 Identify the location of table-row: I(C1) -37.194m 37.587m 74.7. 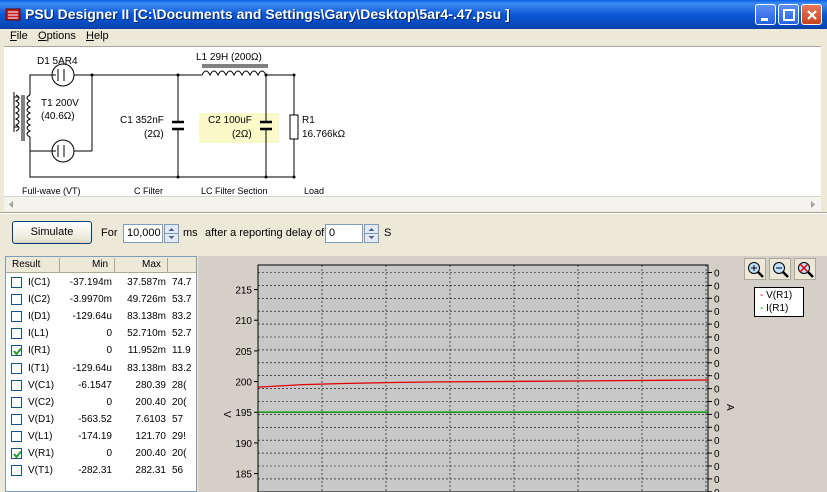
(101, 282).